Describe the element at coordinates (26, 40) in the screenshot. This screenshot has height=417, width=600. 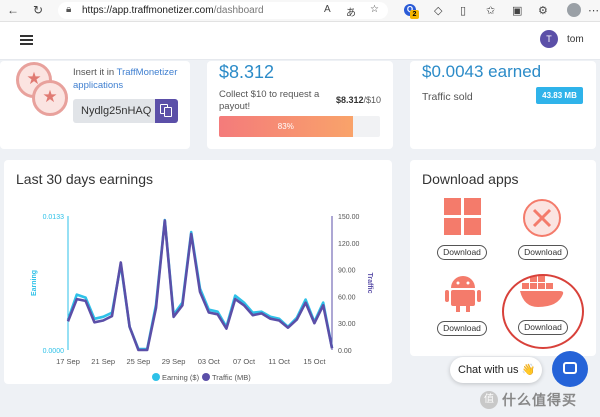
I see `menu-icon` at that location.